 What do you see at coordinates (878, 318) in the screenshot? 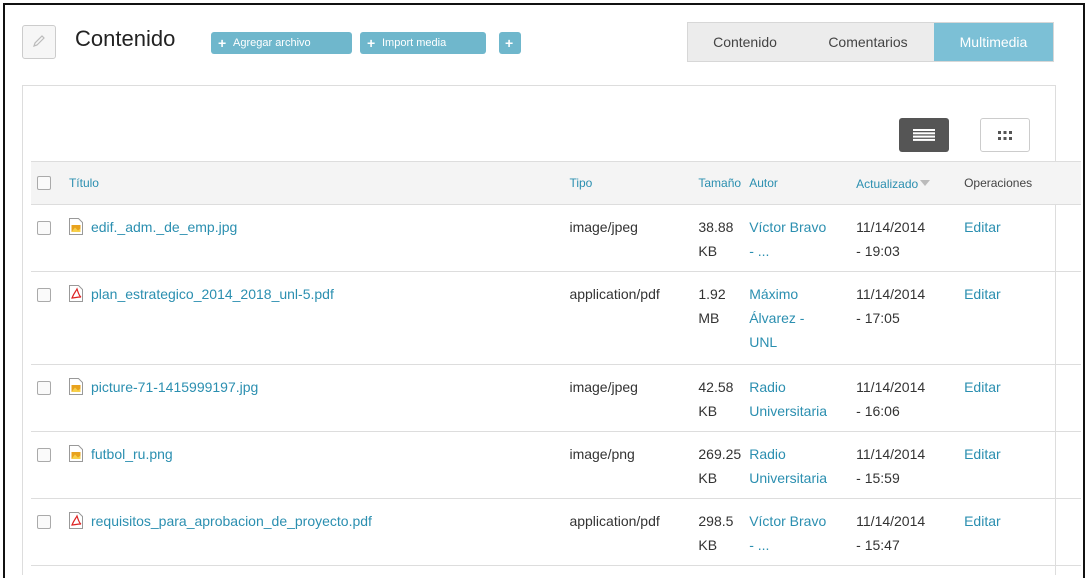
I see `updated-time: - 17:05` at bounding box center [878, 318].